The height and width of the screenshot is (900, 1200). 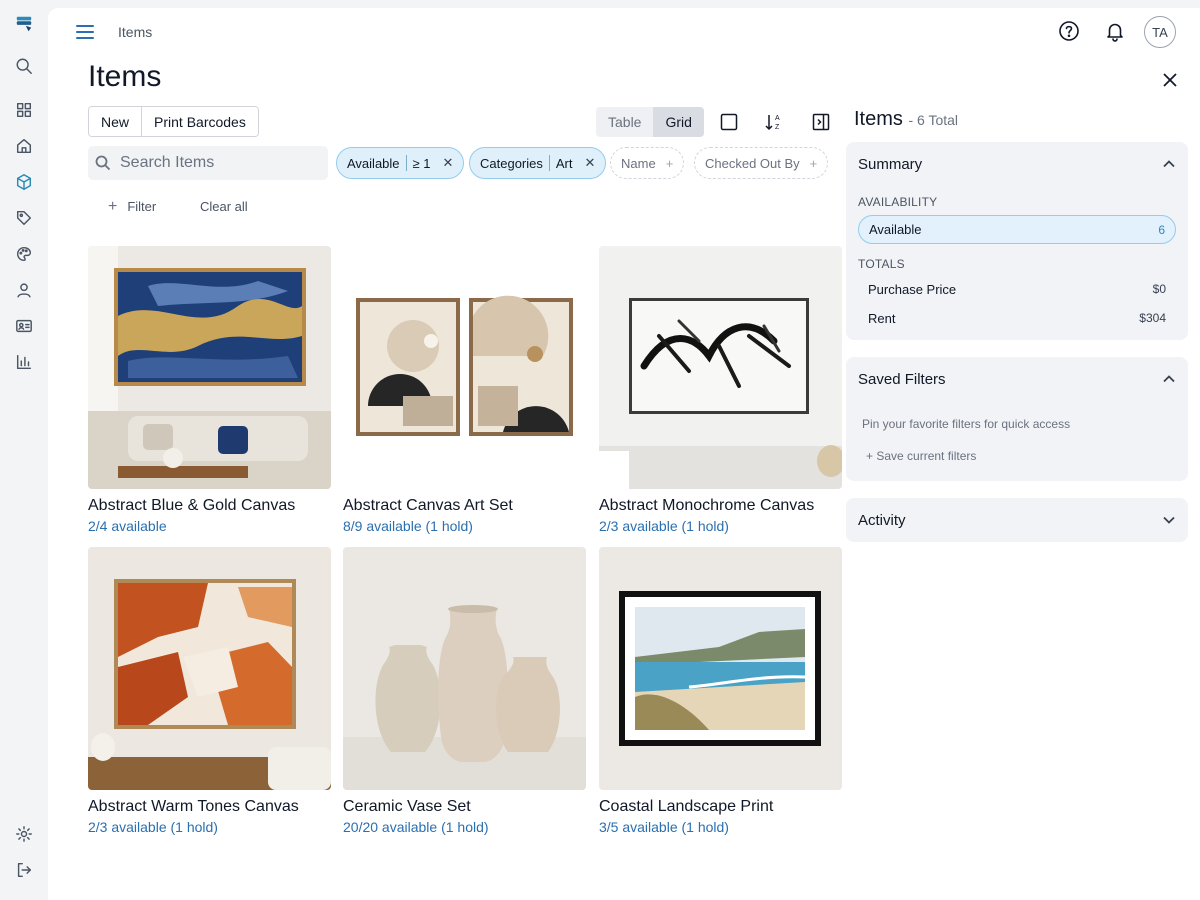 What do you see at coordinates (132, 207) in the screenshot?
I see `add-filter-button: + Filter` at bounding box center [132, 207].